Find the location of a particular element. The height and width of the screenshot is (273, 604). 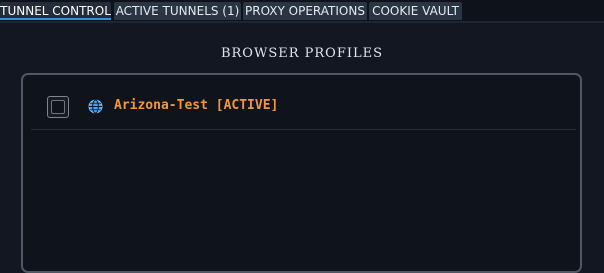

profile-checkbox is located at coordinates (58, 107).